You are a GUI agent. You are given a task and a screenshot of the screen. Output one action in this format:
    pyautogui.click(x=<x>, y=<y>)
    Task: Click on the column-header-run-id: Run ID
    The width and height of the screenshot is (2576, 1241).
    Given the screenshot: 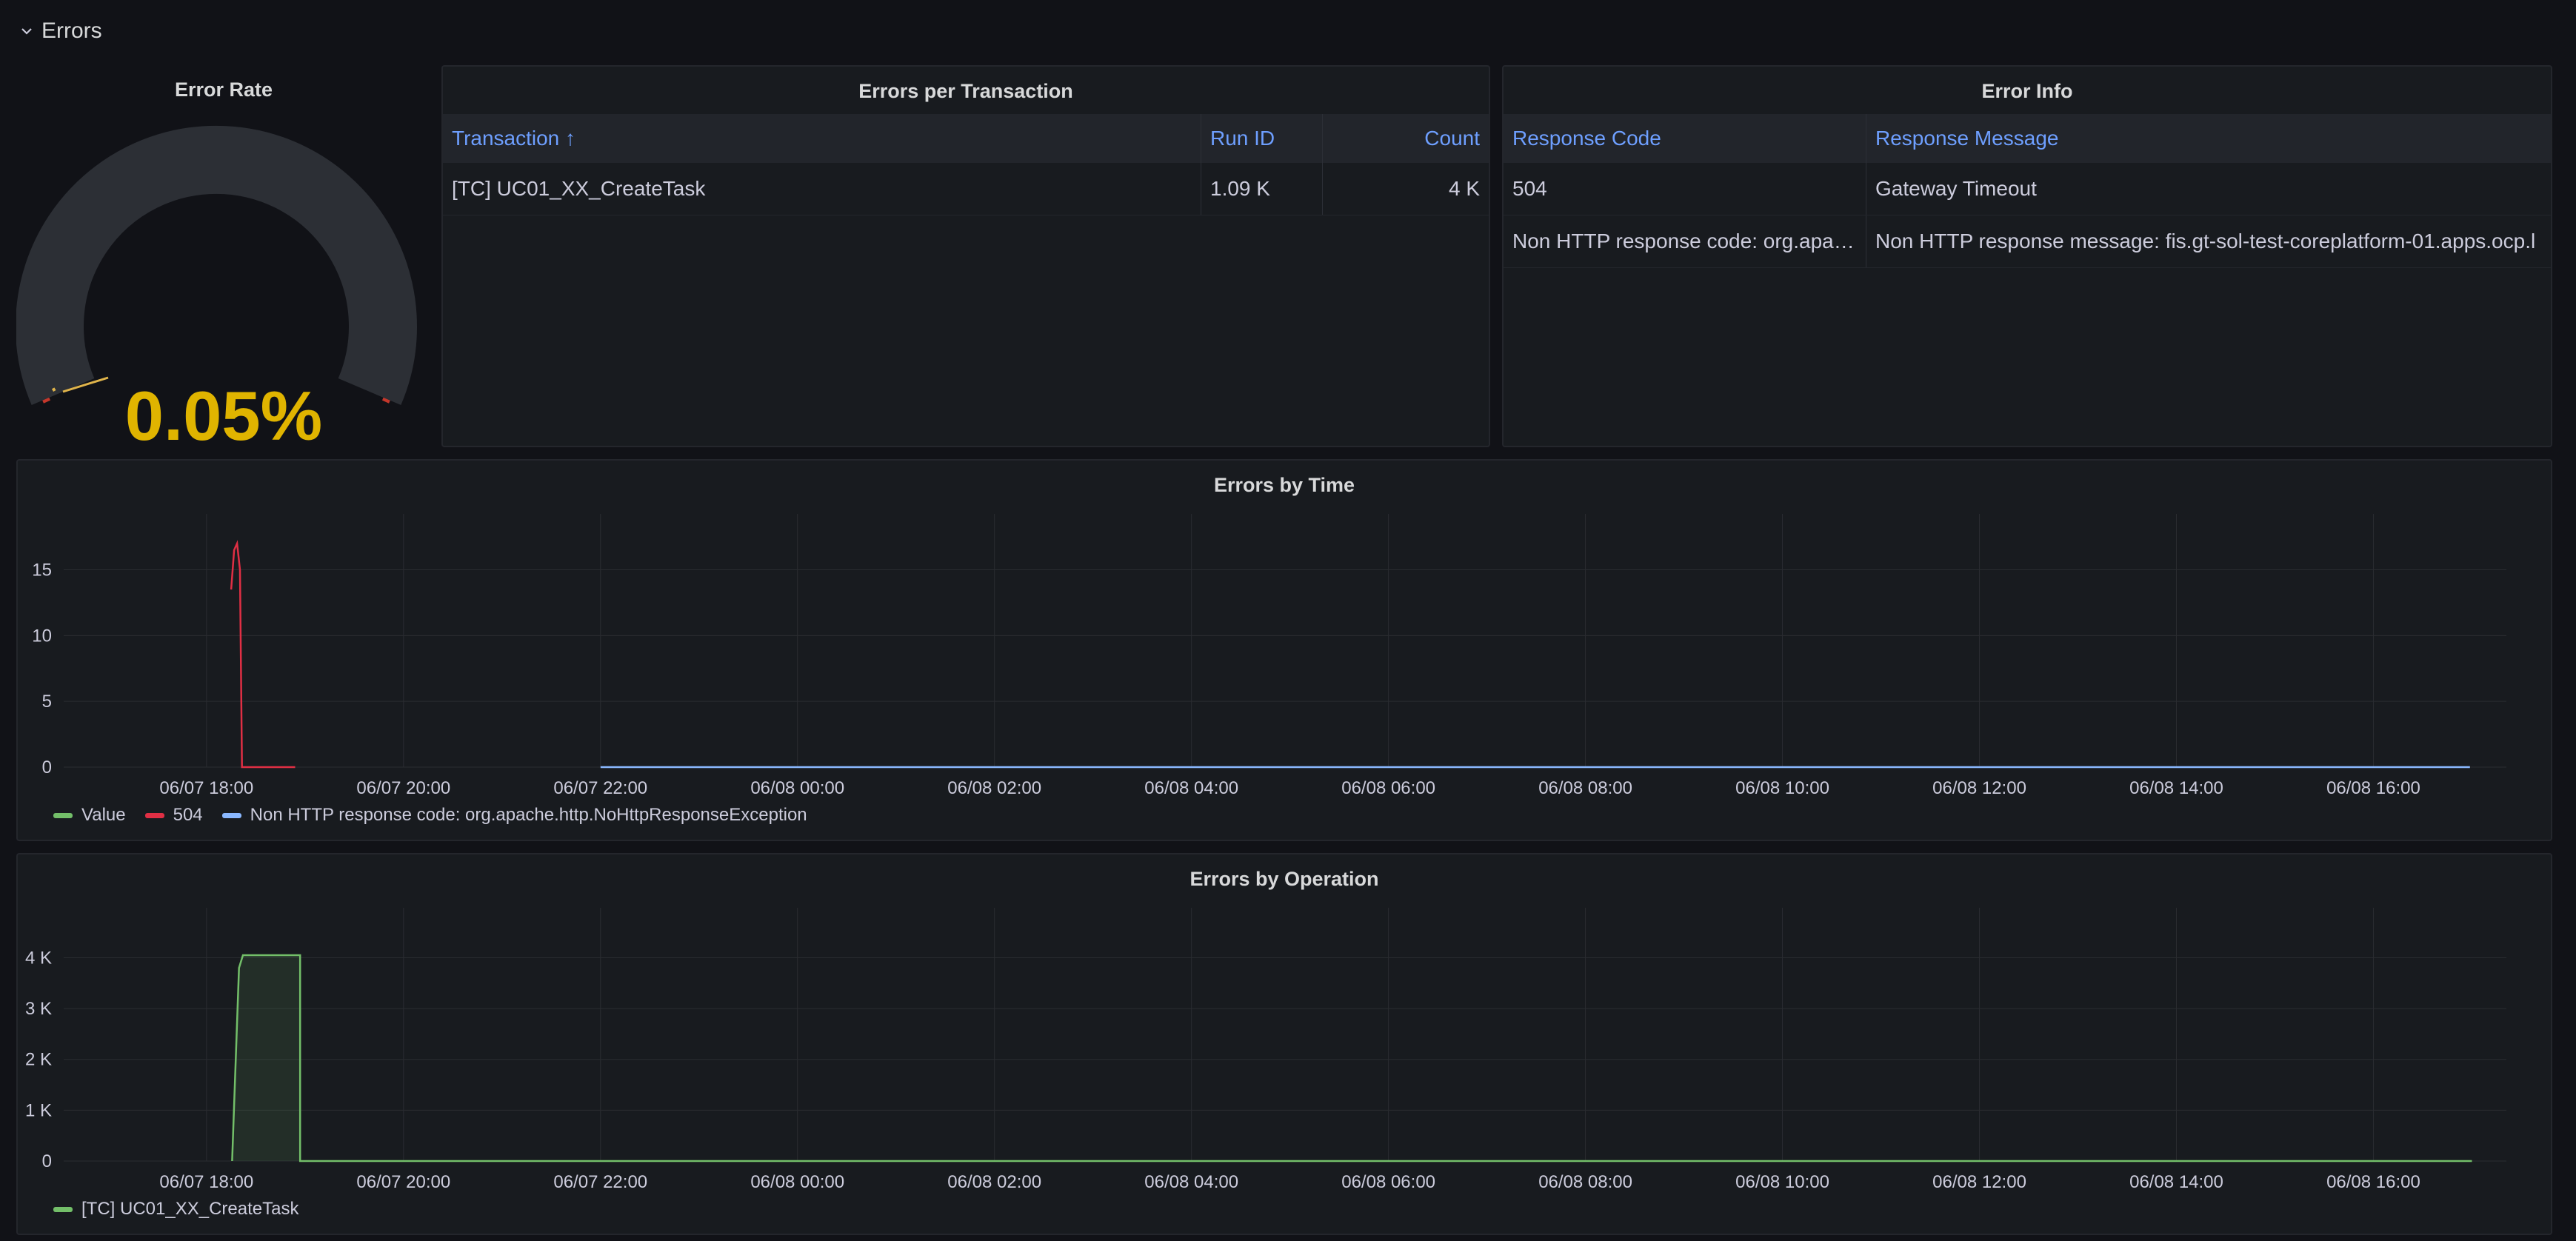 What is the action you would take?
    pyautogui.click(x=1262, y=139)
    